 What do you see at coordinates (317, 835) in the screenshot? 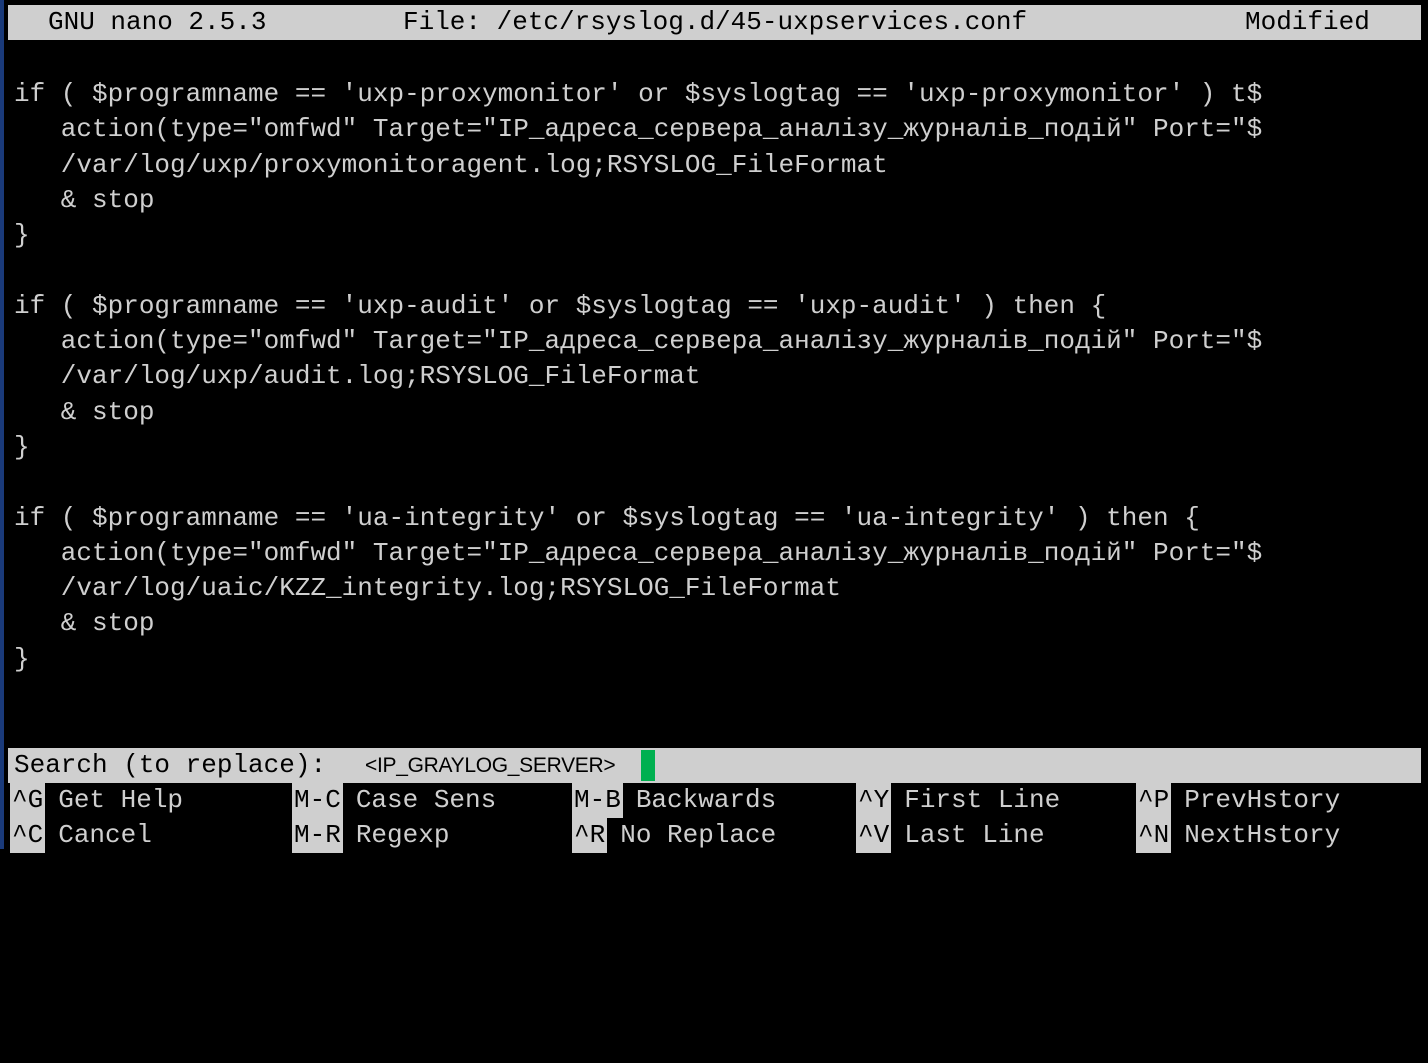
I see `shortcut-key: M-R` at bounding box center [317, 835].